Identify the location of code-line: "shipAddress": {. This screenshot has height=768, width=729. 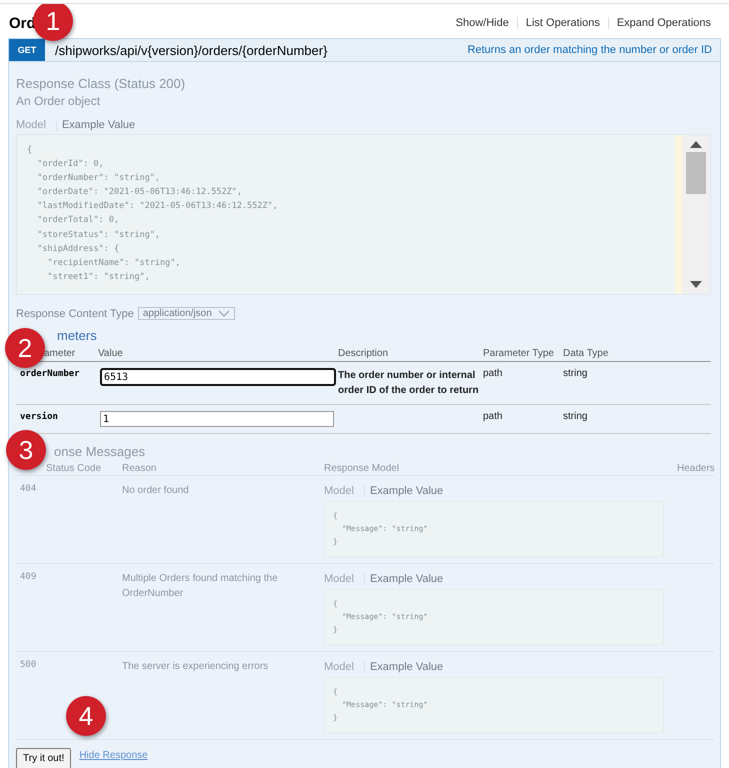
(78, 249).